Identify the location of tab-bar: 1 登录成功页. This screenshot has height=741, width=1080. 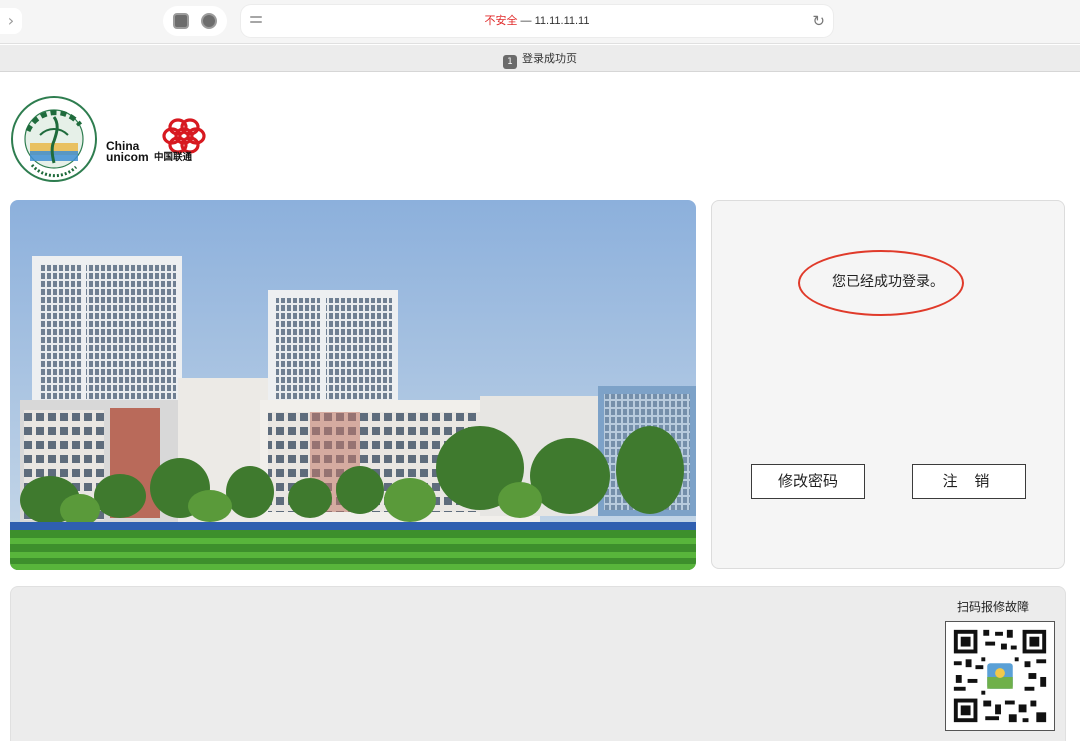
(540, 58).